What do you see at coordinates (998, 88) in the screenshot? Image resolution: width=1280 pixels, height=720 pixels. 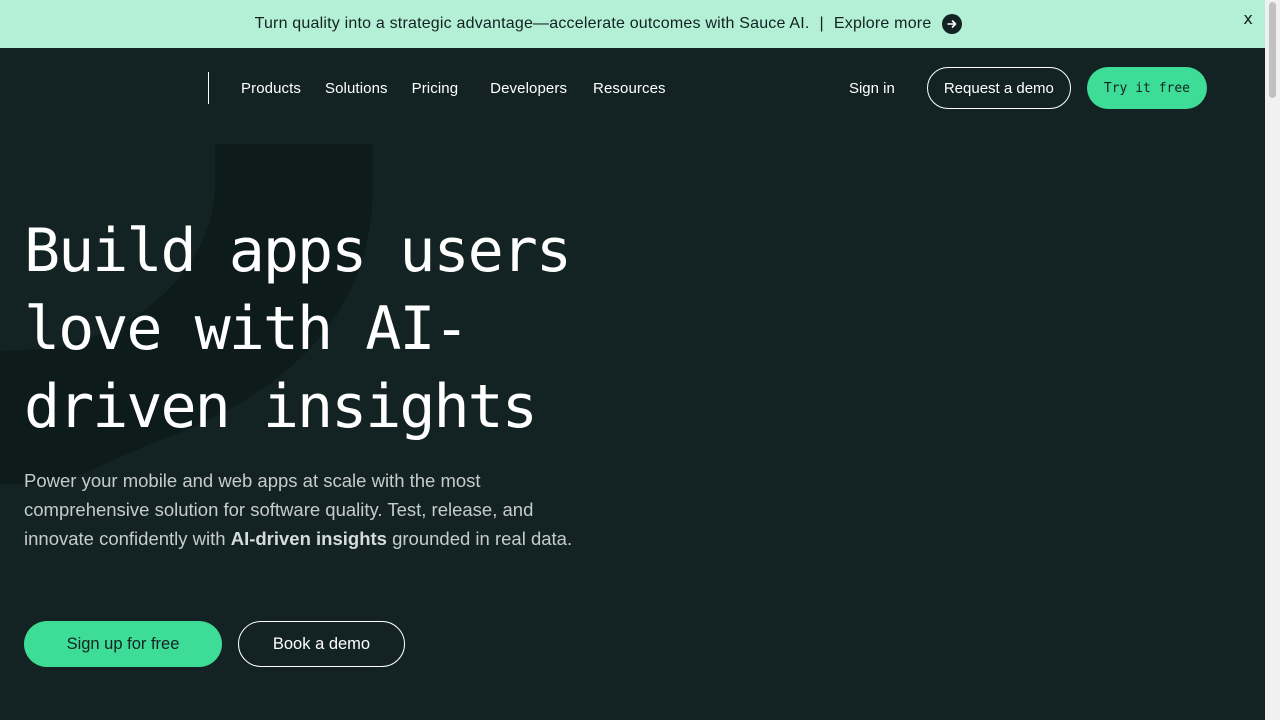 I see `request-demo-button: Request a demo` at bounding box center [998, 88].